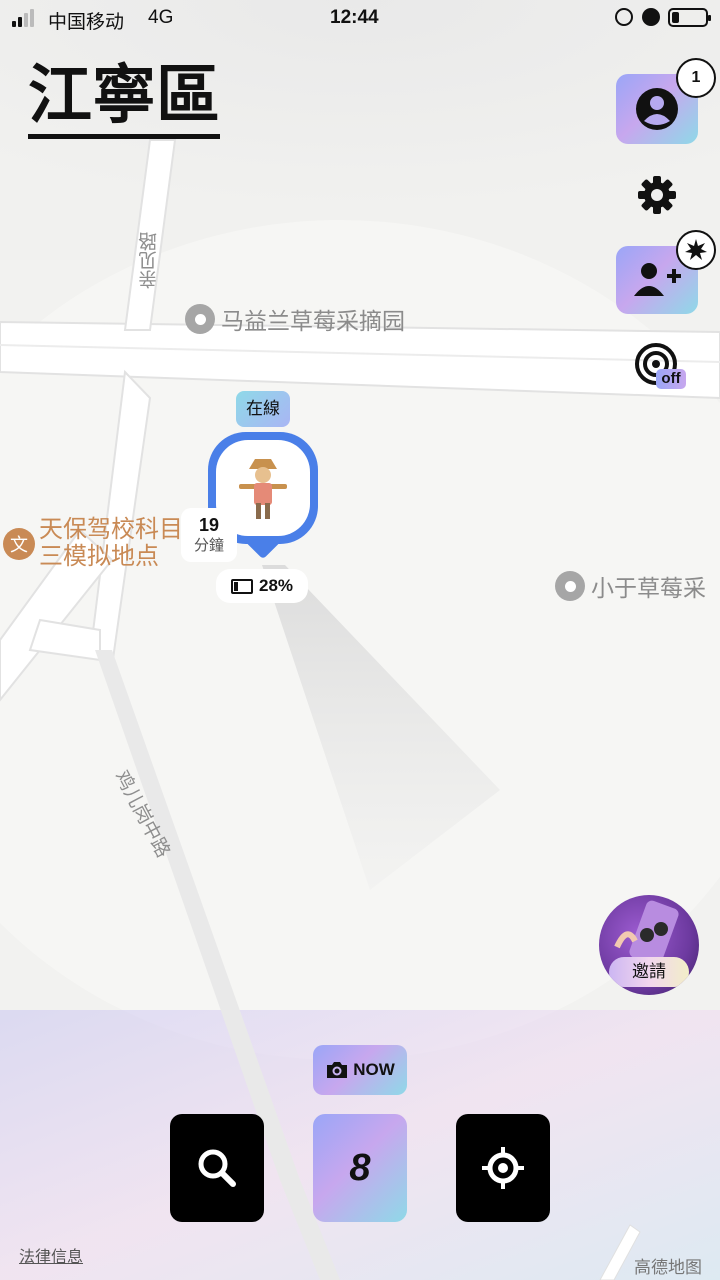 The image size is (720, 1280). What do you see at coordinates (360, 1168) in the screenshot?
I see `friends-count-button: 8` at bounding box center [360, 1168].